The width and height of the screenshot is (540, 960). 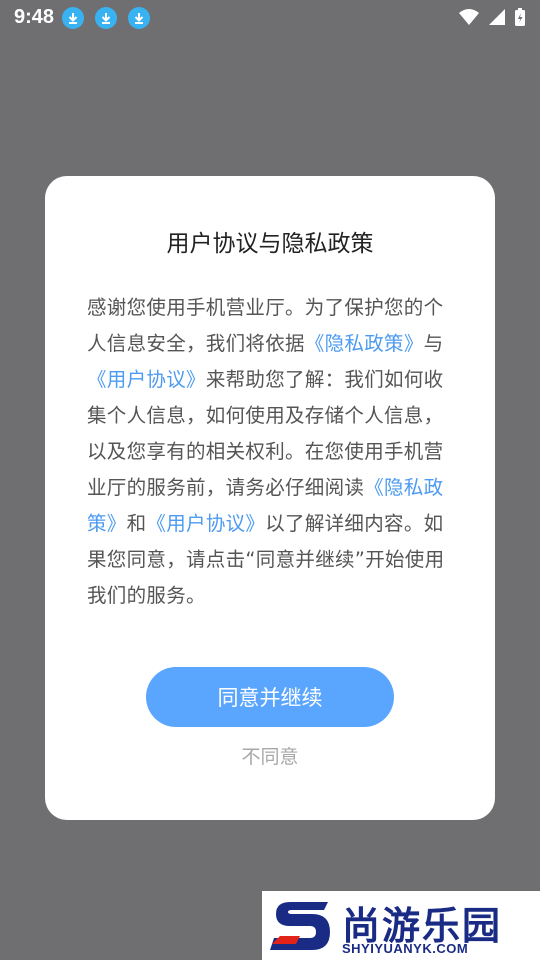 What do you see at coordinates (34, 17) in the screenshot?
I see `status-time: 9:48` at bounding box center [34, 17].